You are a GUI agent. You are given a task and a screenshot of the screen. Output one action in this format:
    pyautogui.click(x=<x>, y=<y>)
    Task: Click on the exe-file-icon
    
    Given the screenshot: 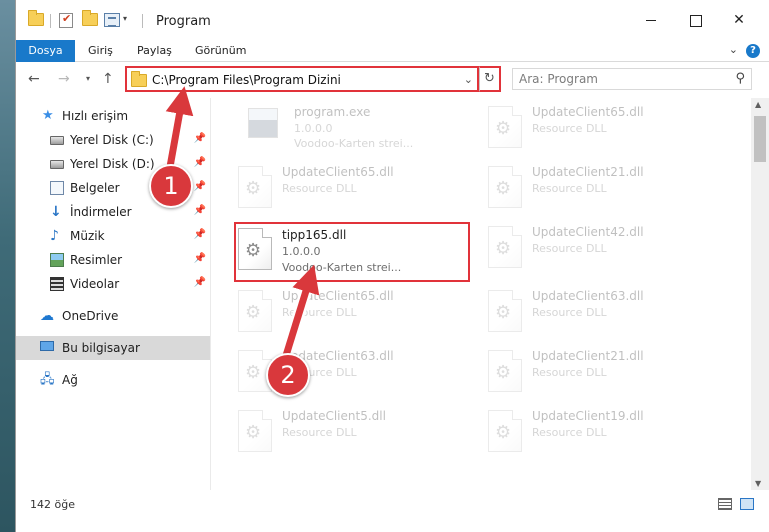 What is the action you would take?
    pyautogui.click(x=263, y=123)
    